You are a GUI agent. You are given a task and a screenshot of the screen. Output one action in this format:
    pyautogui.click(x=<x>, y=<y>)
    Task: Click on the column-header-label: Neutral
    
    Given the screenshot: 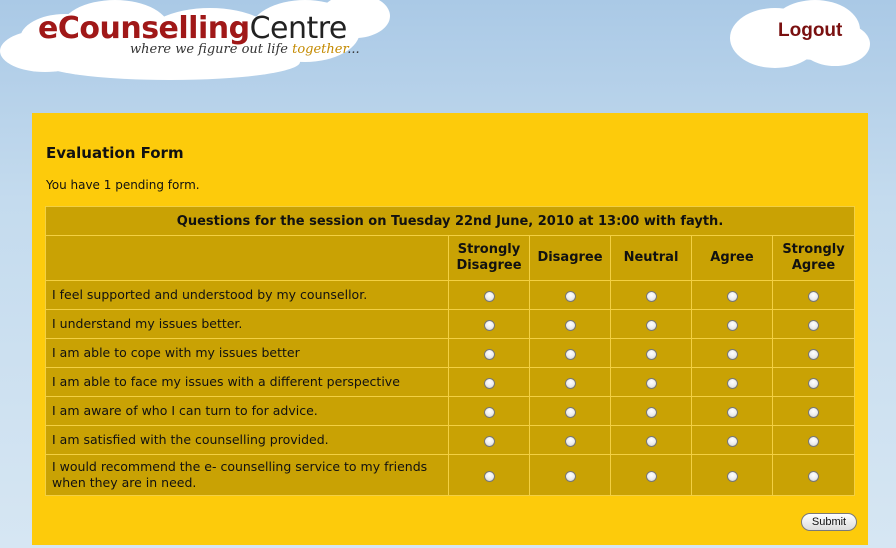 What is the action you would take?
    pyautogui.click(x=651, y=257)
    